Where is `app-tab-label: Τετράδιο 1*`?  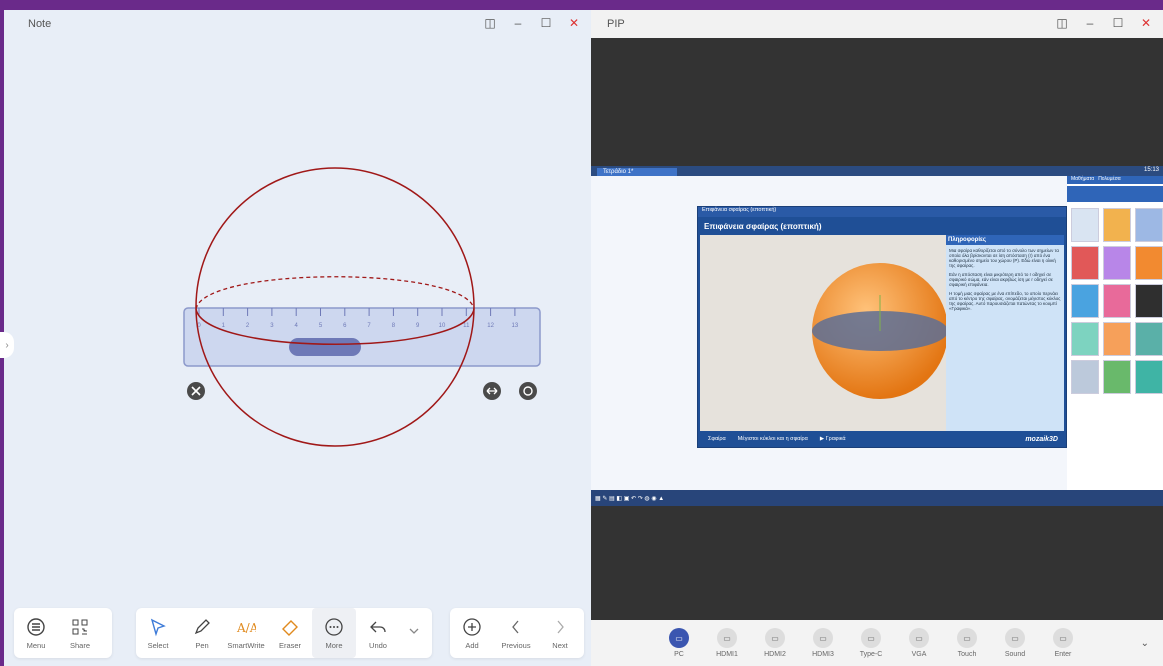 app-tab-label: Τετράδιο 1* is located at coordinates (618, 172).